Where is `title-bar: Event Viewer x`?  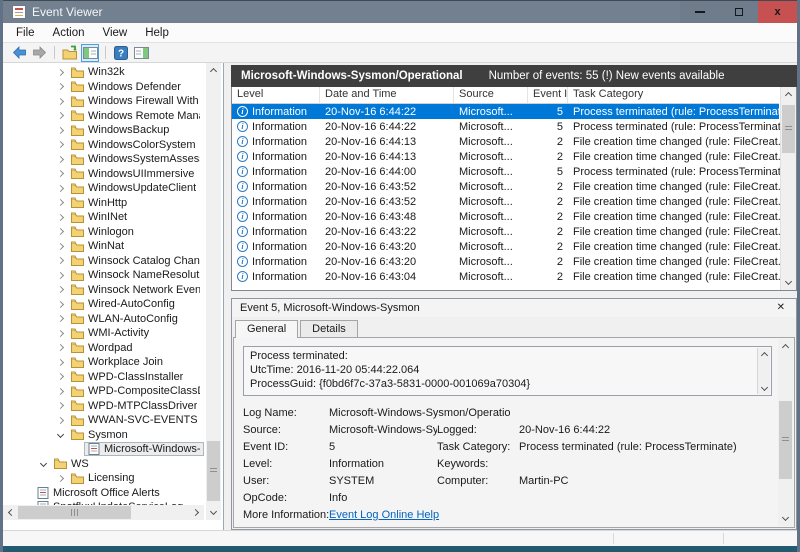 title-bar: Event Viewer x is located at coordinates (400, 11).